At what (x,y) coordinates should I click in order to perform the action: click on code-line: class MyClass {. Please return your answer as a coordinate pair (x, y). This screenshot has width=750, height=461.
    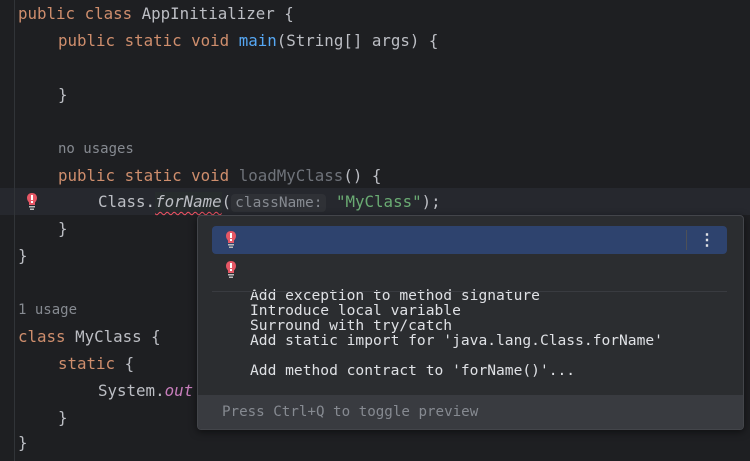
    Looking at the image, I should click on (89, 336).